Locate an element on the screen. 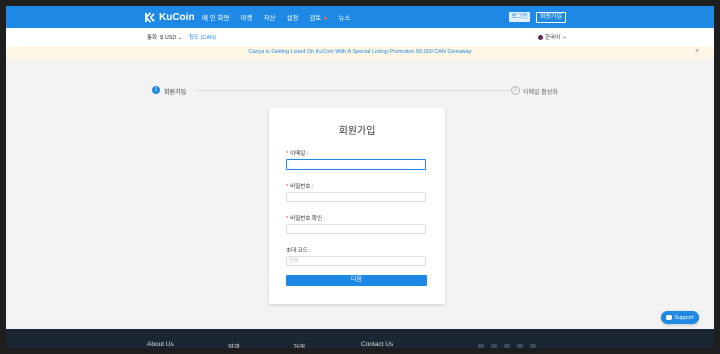  footer-trade: 거래 is located at coordinates (299, 344).